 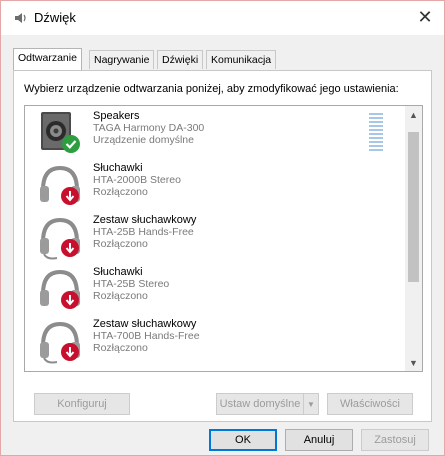 I want to click on dropdown-arrow-icon: ▼, so click(x=310, y=404).